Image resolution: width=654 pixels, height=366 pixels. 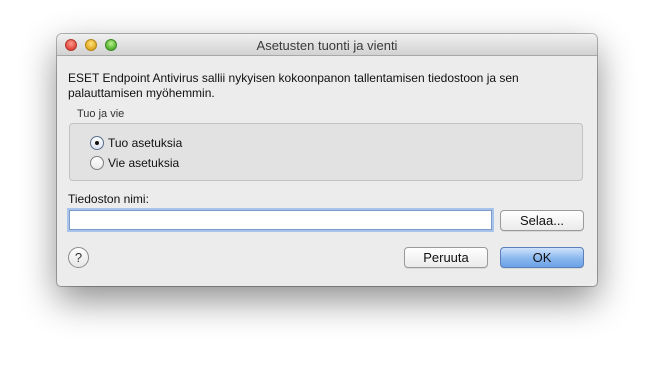 What do you see at coordinates (97, 143) in the screenshot?
I see `radio-button-import` at bounding box center [97, 143].